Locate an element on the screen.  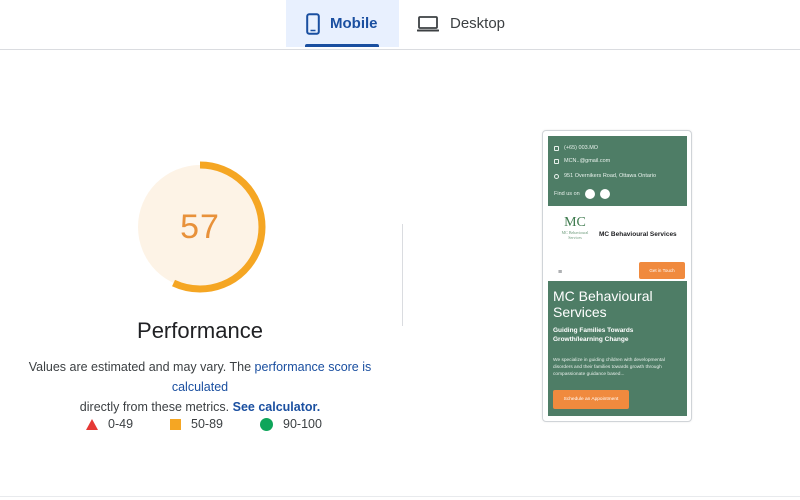
preview-brand-name: MC Behavioural Services is located at coordinates (638, 234).